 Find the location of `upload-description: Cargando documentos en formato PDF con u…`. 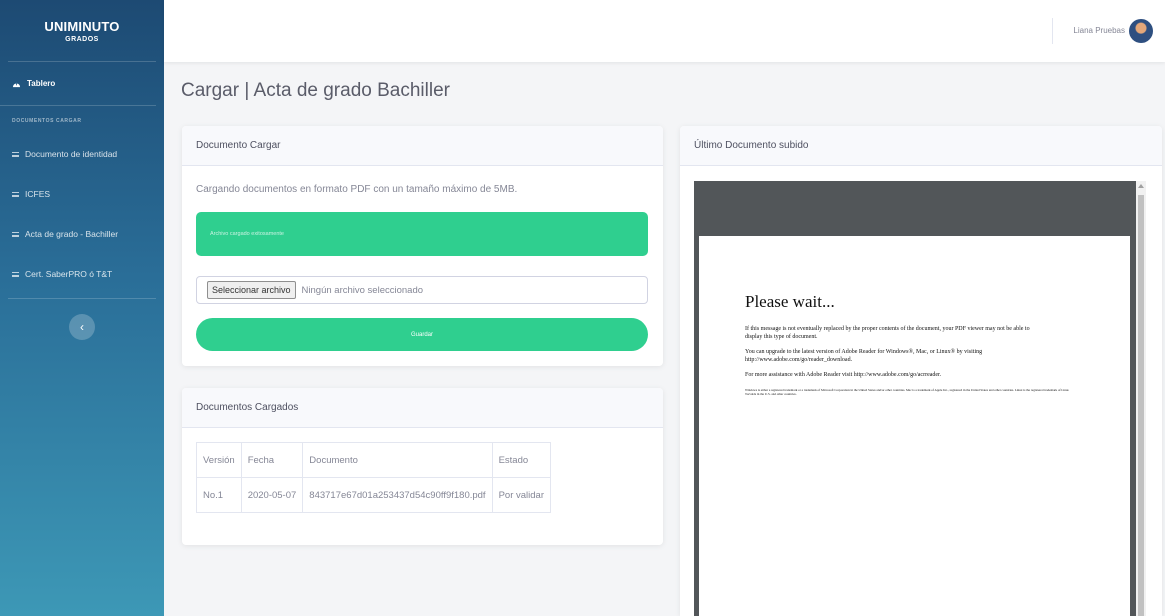

upload-description: Cargando documentos en formato PDF con u… is located at coordinates (357, 189).